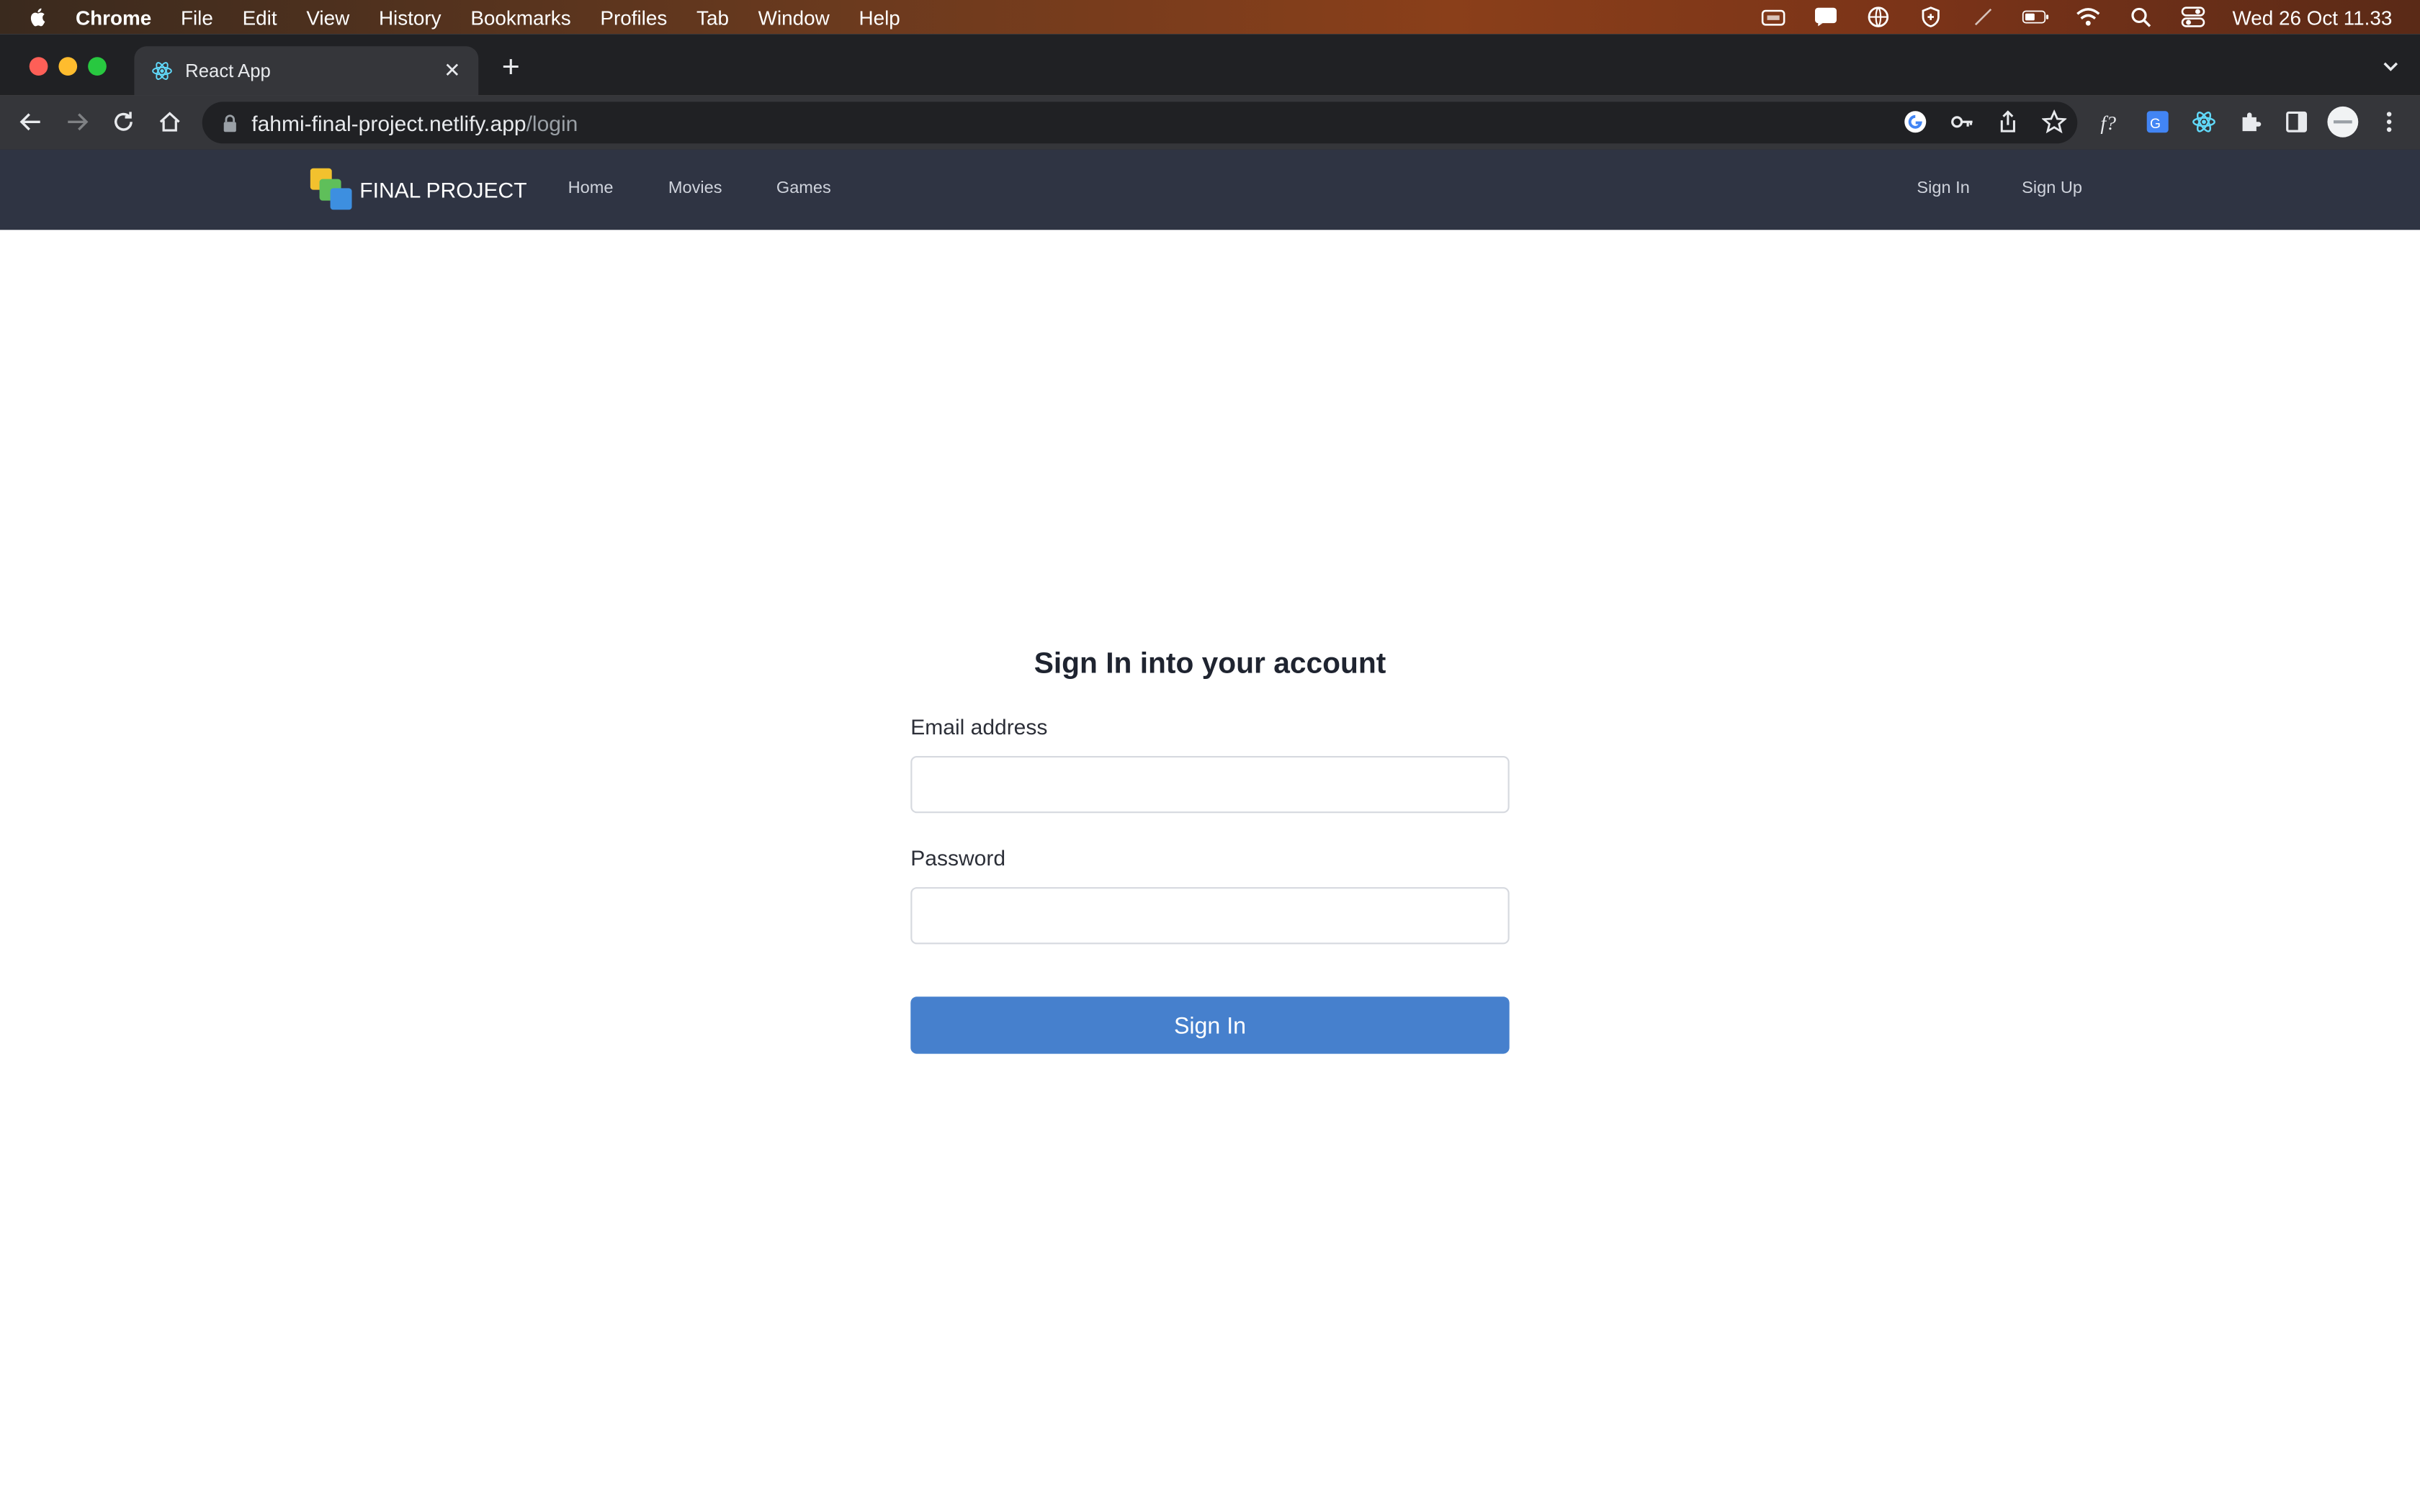 This screenshot has width=2420, height=1512. Describe the element at coordinates (230, 123) in the screenshot. I see `lock-icon` at that location.